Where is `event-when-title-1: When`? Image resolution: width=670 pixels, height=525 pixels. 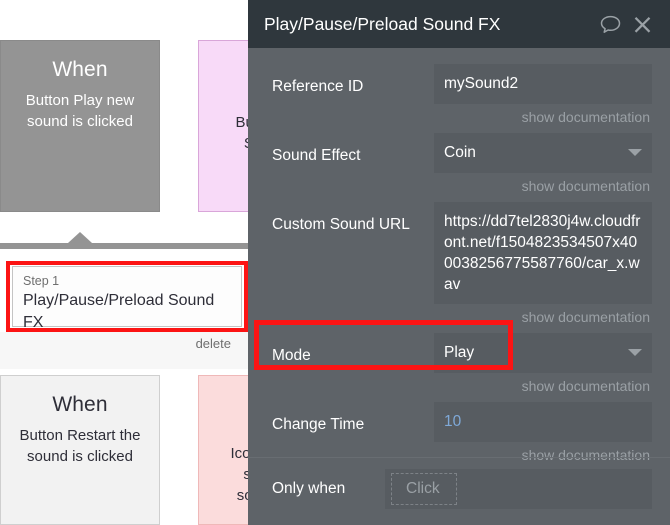 event-when-title-1: When is located at coordinates (80, 69).